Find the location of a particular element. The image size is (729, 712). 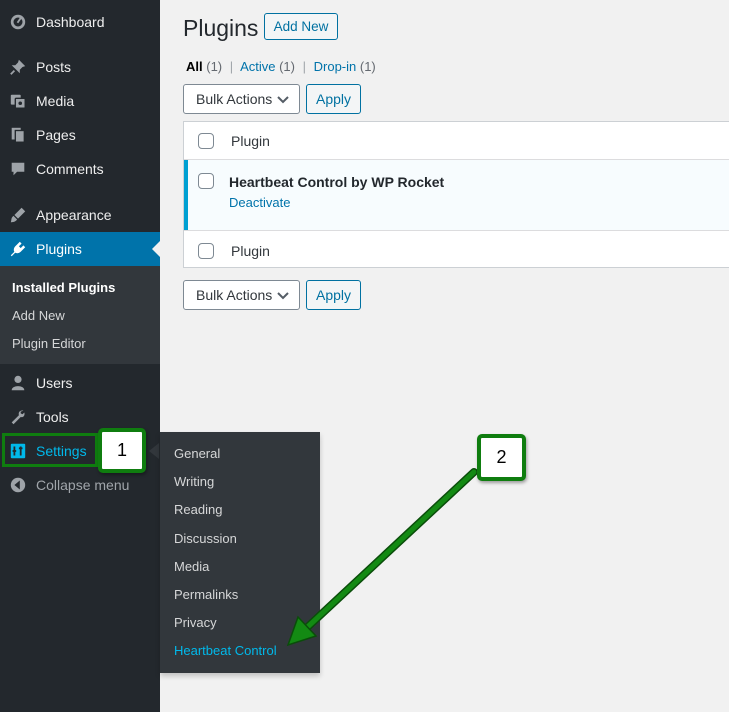

sidebar-item-label: Dashboard is located at coordinates (70, 22).